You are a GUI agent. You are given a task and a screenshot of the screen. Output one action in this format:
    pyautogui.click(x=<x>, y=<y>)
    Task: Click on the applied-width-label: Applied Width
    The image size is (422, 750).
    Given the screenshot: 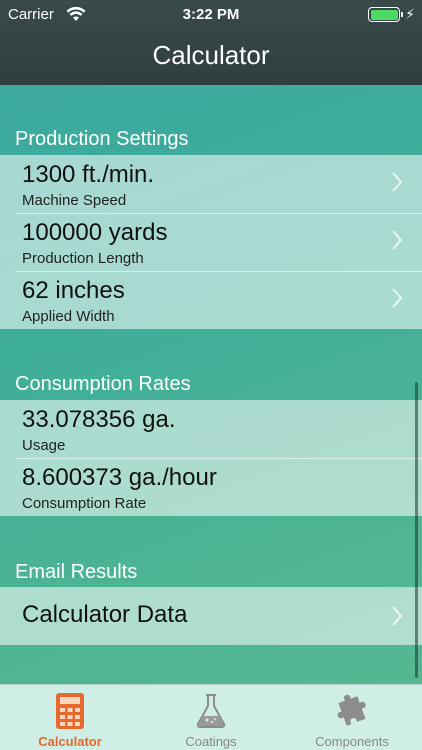 What is the action you would take?
    pyautogui.click(x=68, y=316)
    